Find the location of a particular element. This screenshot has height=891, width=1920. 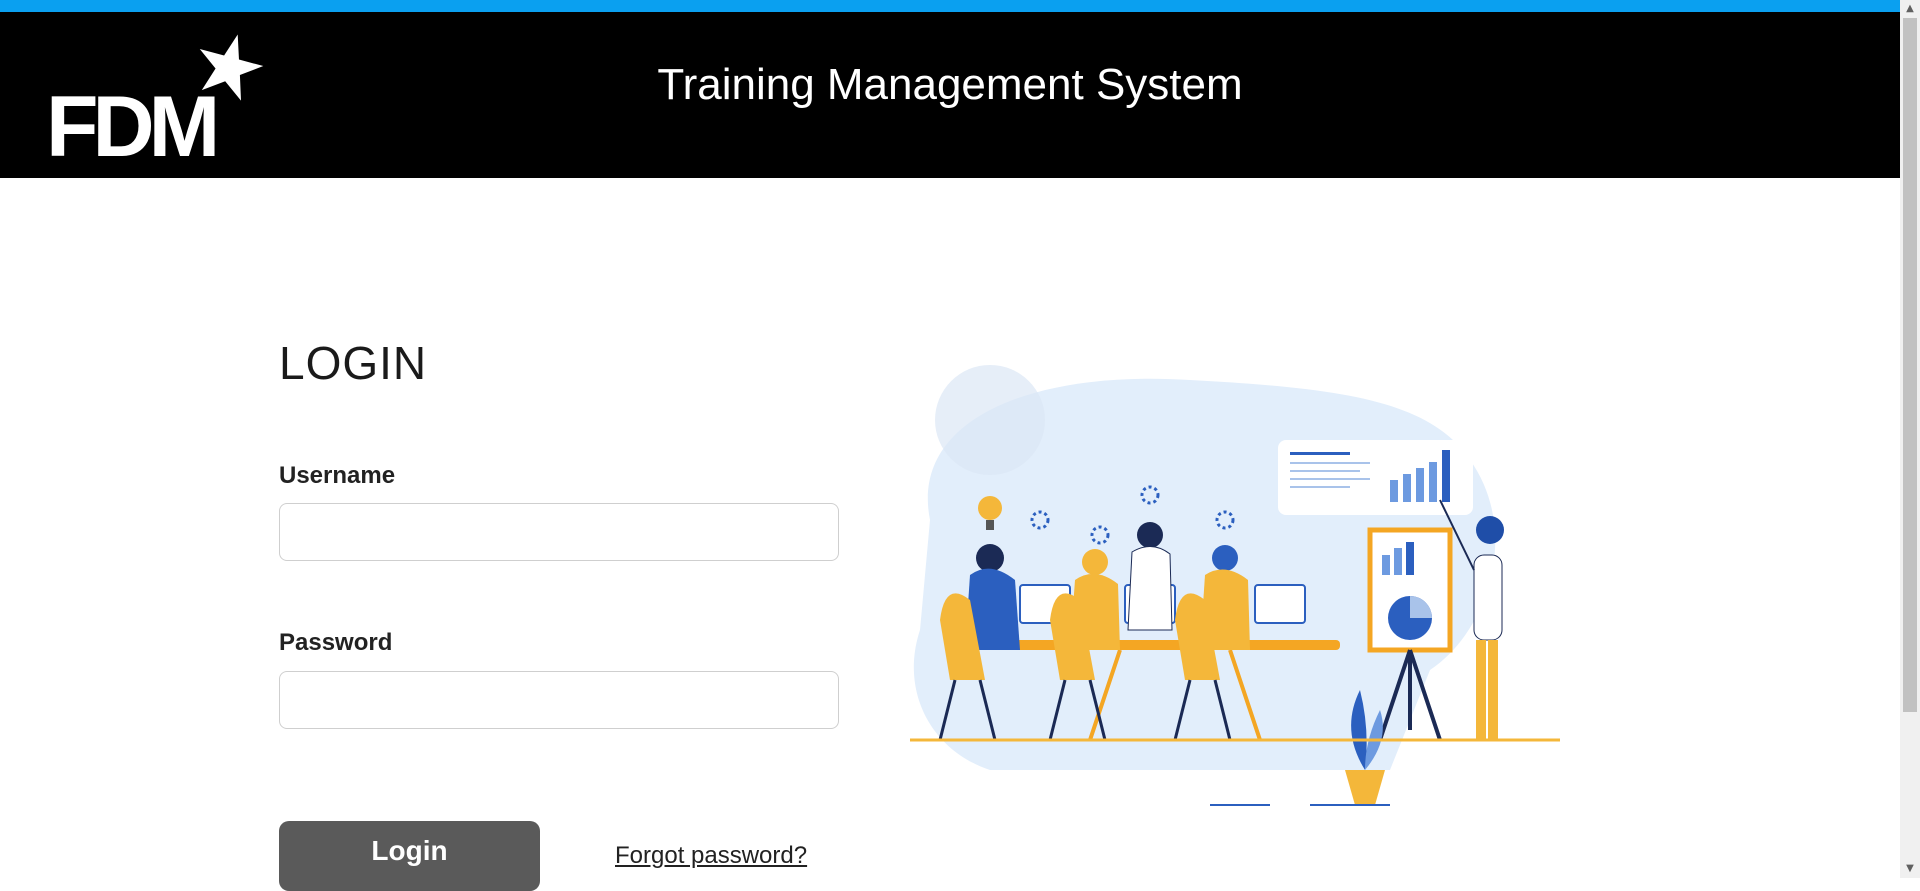

app-title: Training Management System is located at coordinates (950, 84).